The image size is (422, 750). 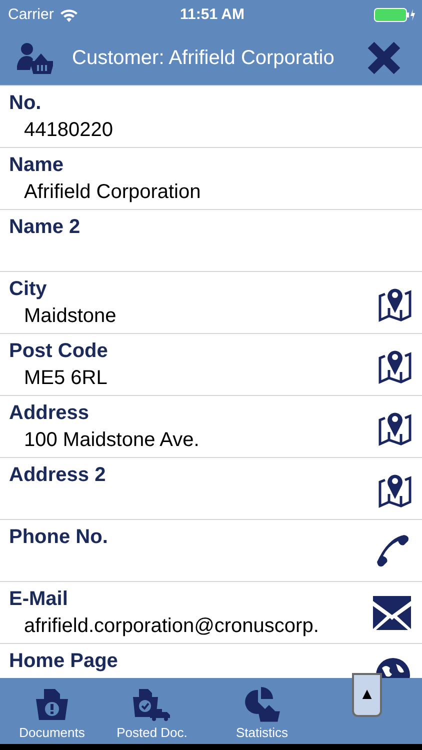 I want to click on field-label: Home Page, so click(x=63, y=661).